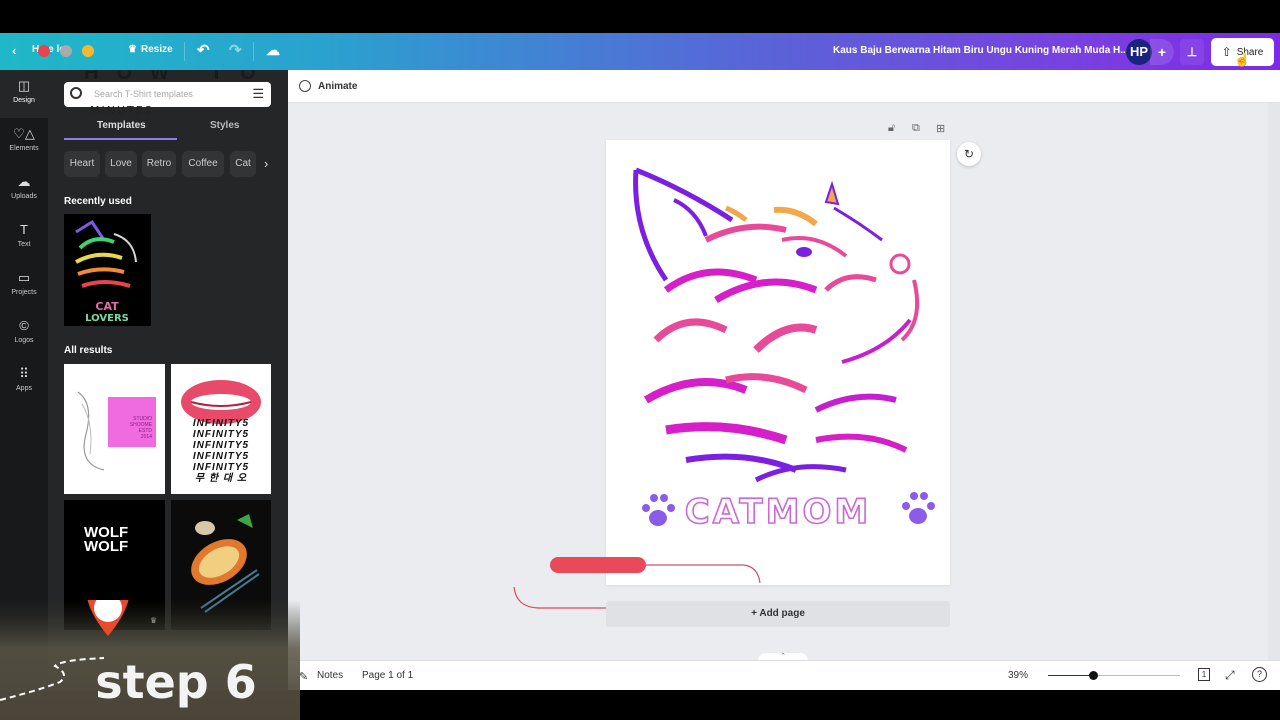  I want to click on apps-grid-icon: ⠿, so click(24, 373).